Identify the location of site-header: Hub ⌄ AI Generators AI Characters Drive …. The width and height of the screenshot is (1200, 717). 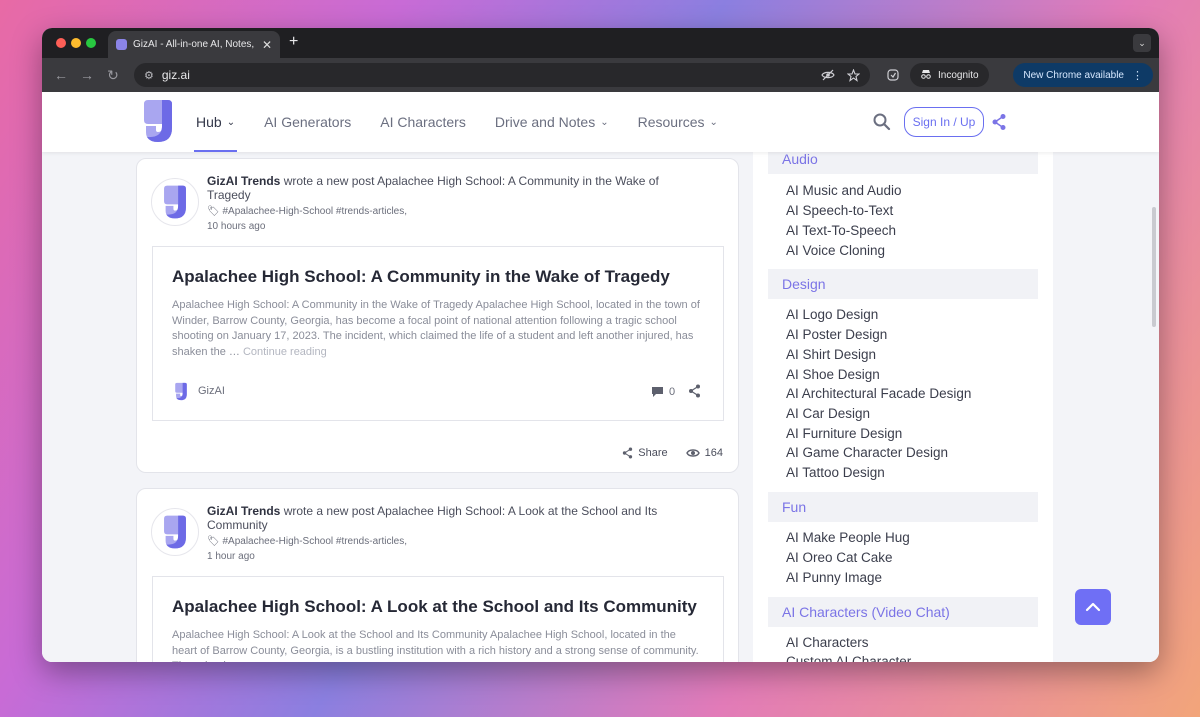
(600, 122).